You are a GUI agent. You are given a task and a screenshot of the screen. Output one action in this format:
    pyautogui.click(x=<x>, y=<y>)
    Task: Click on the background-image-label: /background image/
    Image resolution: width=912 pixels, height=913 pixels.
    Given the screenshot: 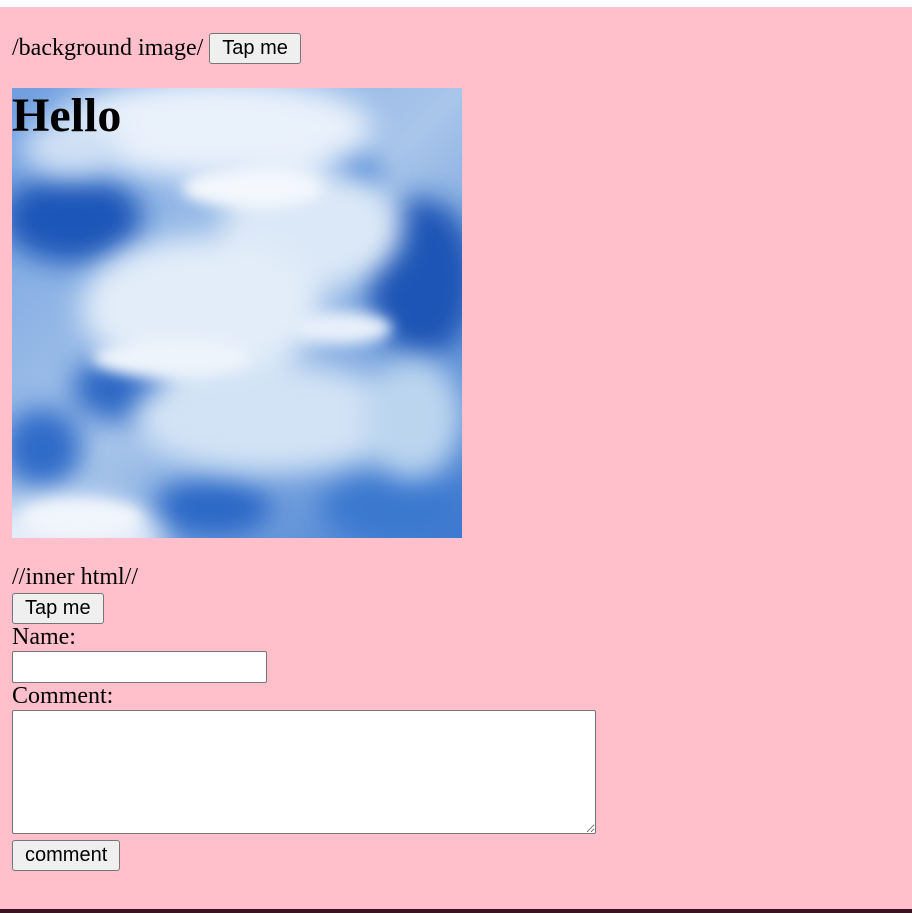 What is the action you would take?
    pyautogui.click(x=108, y=47)
    